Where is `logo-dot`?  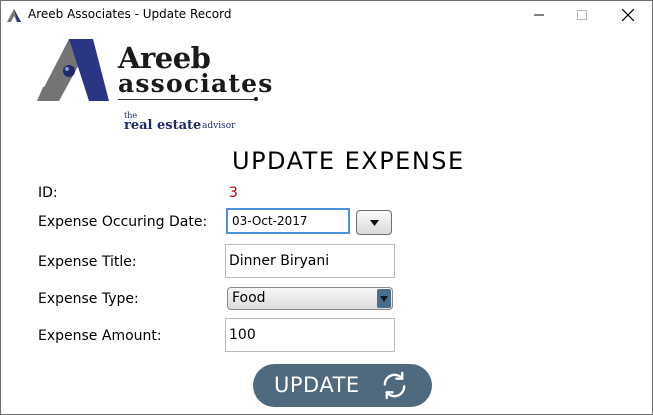 logo-dot is located at coordinates (256, 99).